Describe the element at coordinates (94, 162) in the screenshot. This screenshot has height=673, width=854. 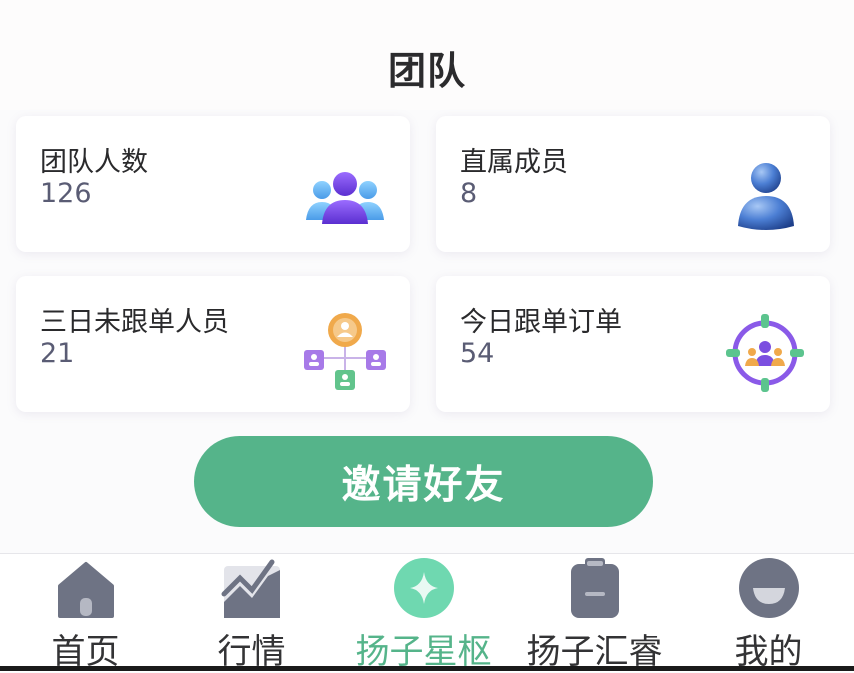
I see `stat-label: 团队人数` at that location.